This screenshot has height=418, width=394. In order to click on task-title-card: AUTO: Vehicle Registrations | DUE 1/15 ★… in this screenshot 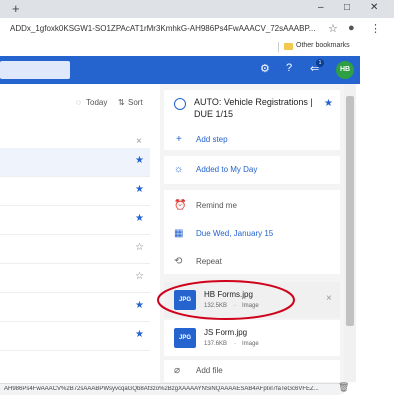, I will do `click(252, 120)`.